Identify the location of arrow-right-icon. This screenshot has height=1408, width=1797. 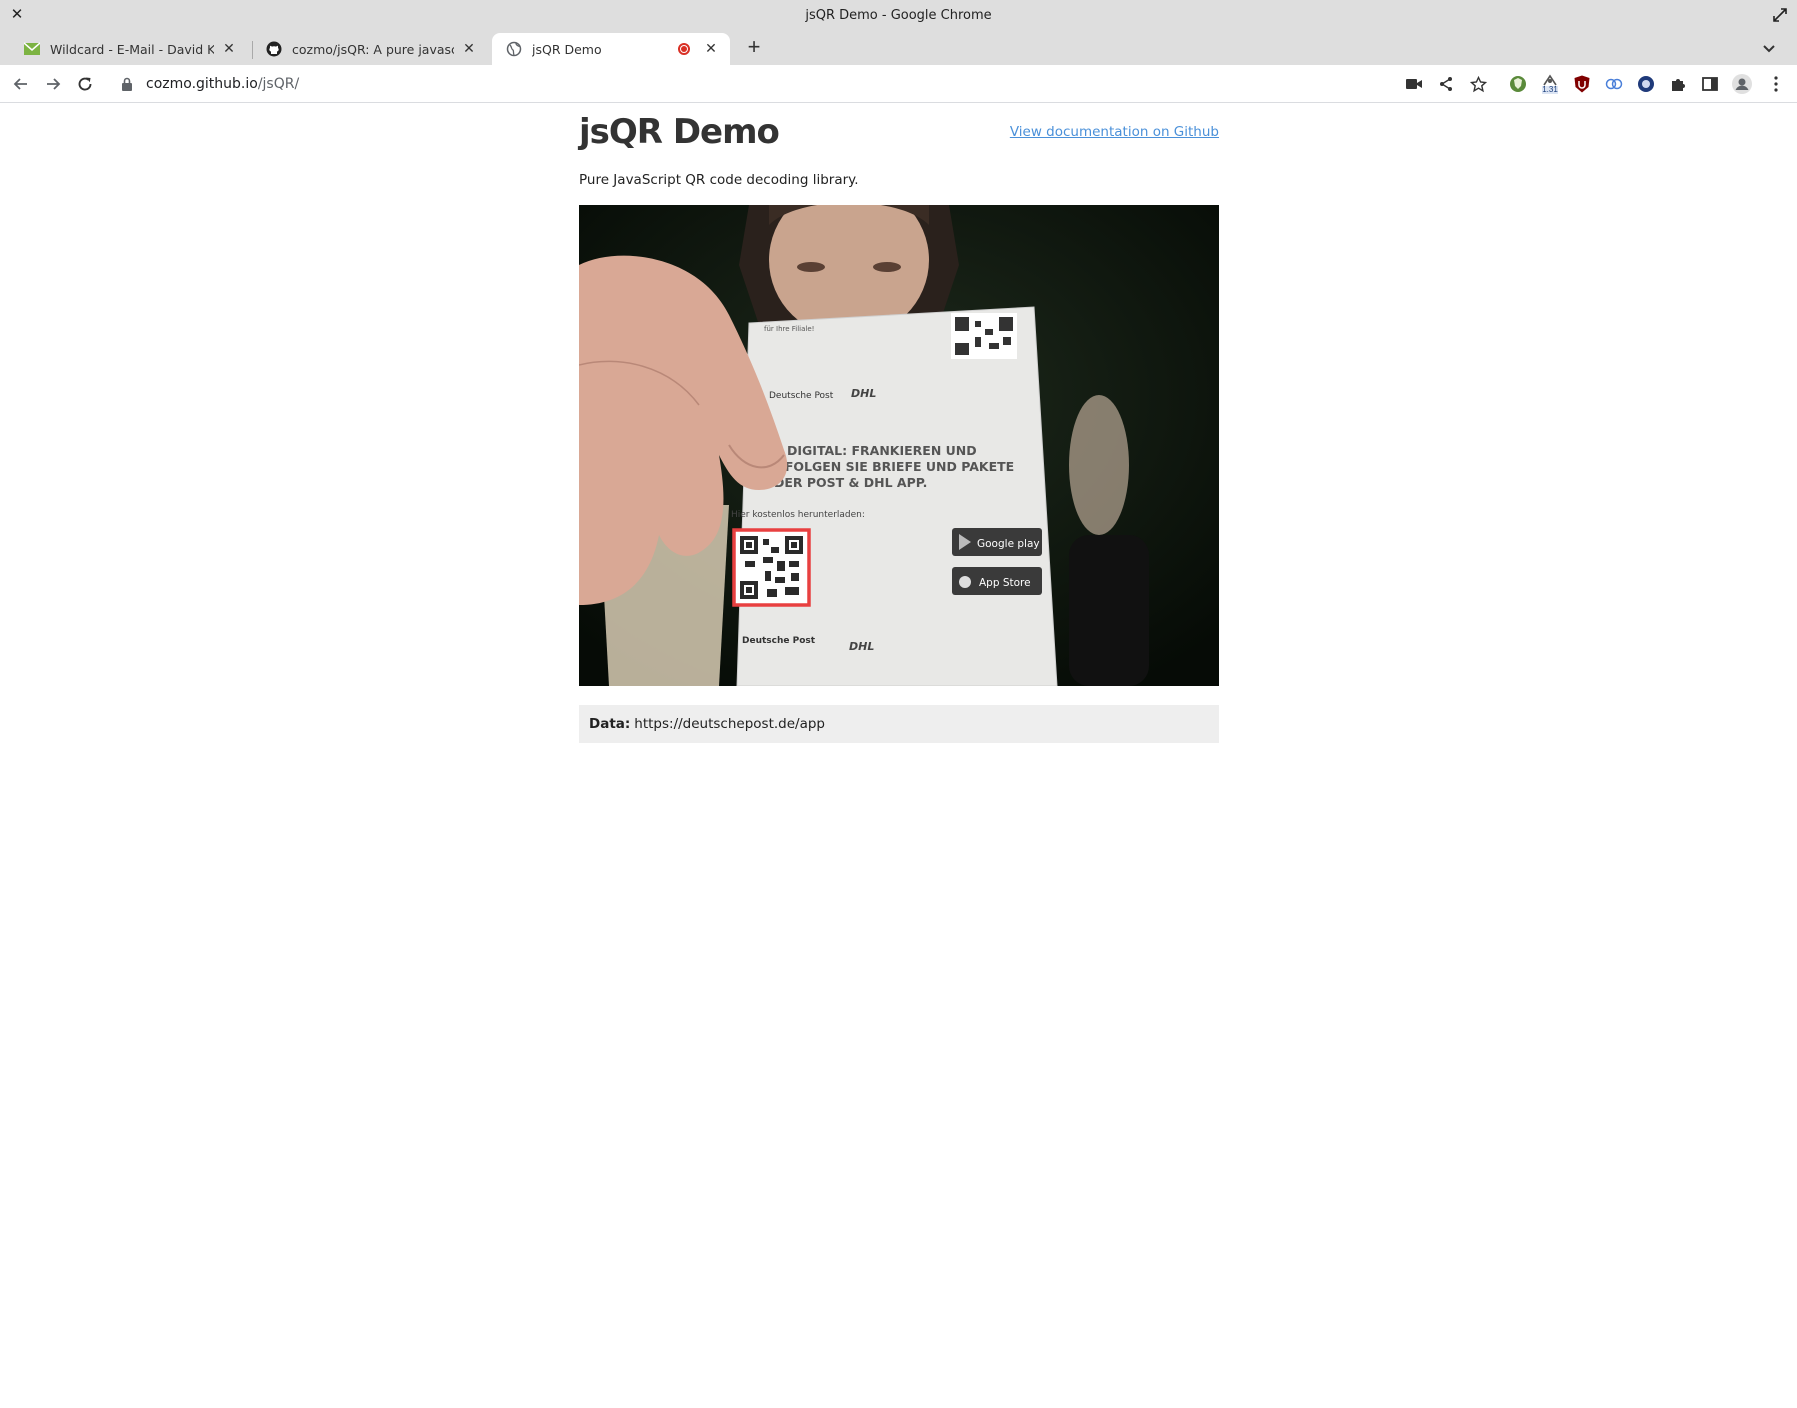
(54, 84).